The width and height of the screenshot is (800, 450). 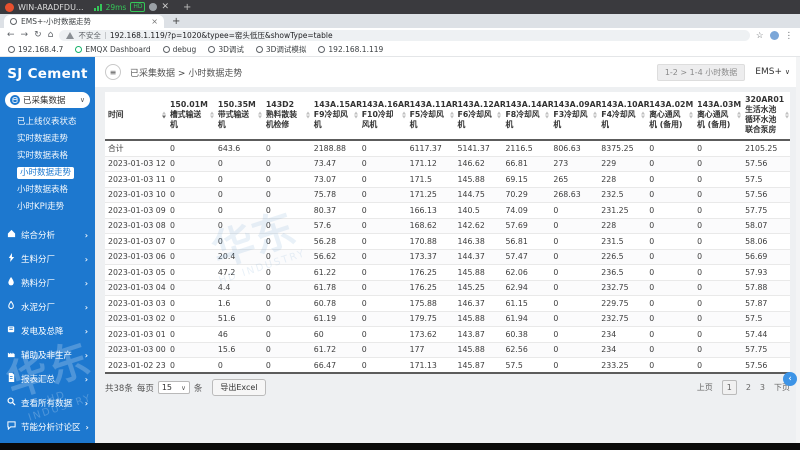 I want to click on bookmark-star-icon: ☆, so click(x=760, y=36).